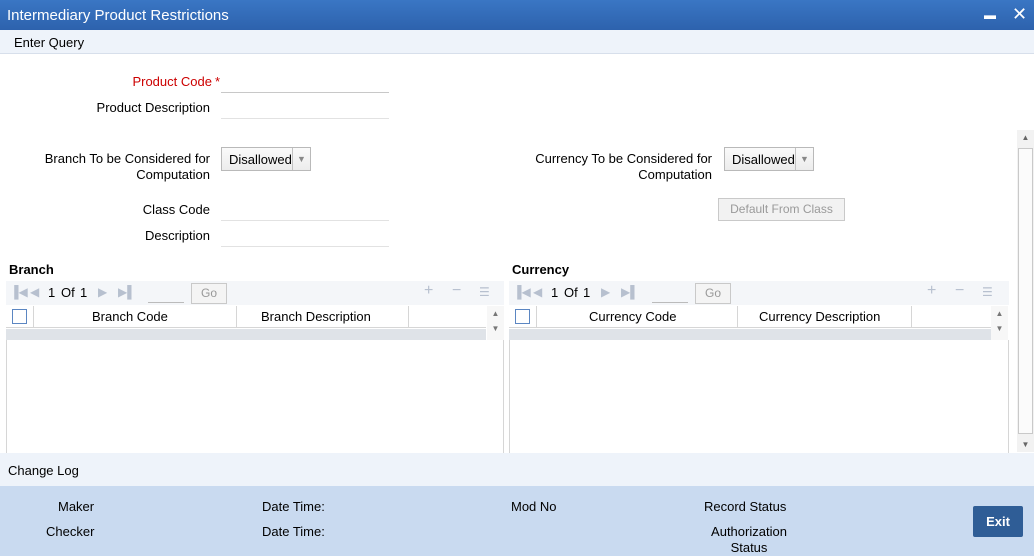  I want to click on product-code-label: Product Code *, so click(176, 81).